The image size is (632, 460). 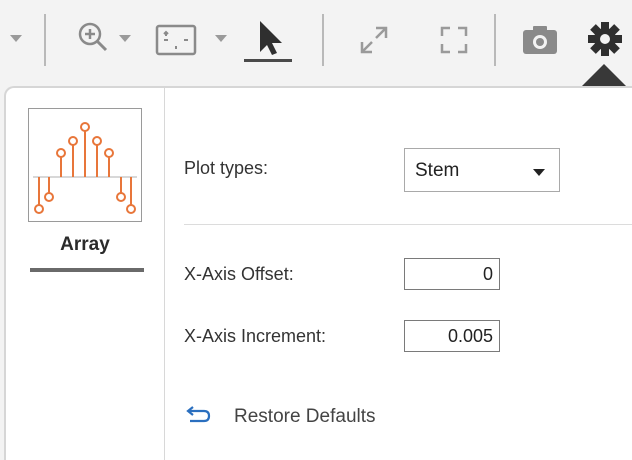 What do you see at coordinates (454, 40) in the screenshot?
I see `fullscreen-icon` at bounding box center [454, 40].